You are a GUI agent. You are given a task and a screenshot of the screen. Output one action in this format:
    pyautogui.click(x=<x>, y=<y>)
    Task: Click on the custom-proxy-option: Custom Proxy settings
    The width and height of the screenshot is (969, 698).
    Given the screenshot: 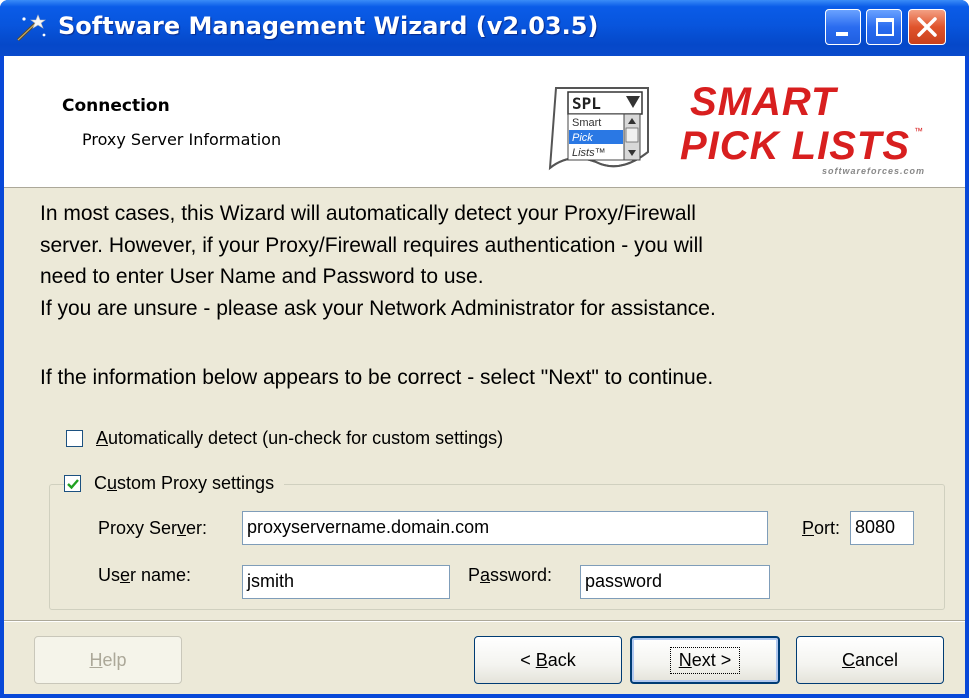 What is the action you would take?
    pyautogui.click(x=174, y=483)
    